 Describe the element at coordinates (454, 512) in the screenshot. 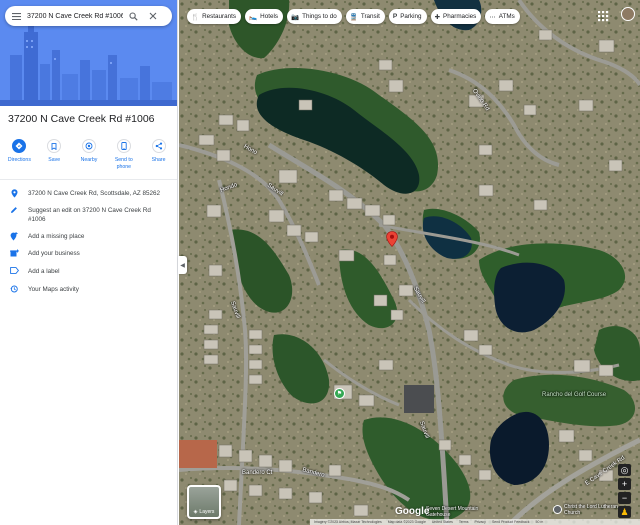

I see `place-label: Seven Desert Mountain Gatehouse` at that location.